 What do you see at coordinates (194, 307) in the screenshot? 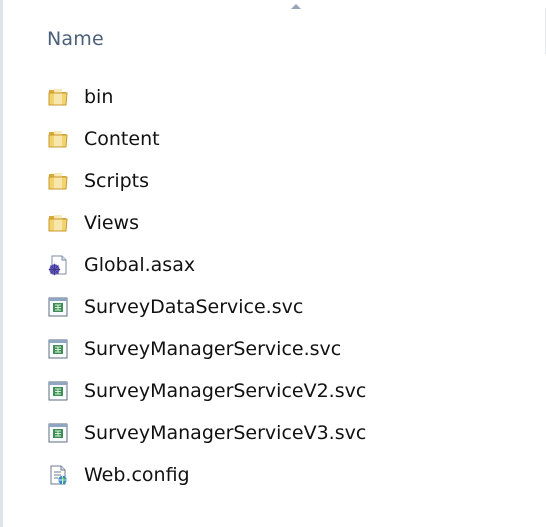
I see `file-label: SurveyDataService.svc` at bounding box center [194, 307].